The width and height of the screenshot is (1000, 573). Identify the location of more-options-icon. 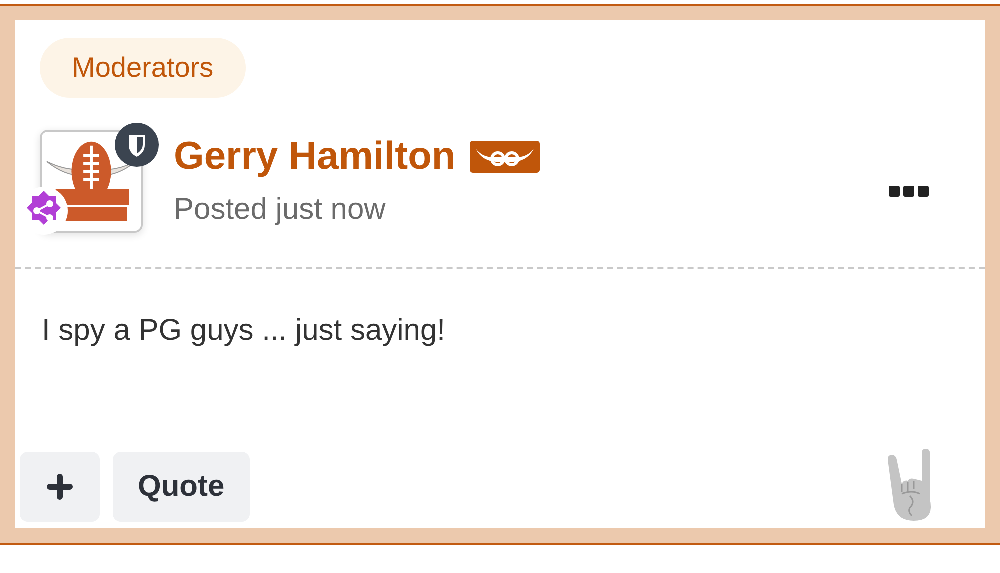
(909, 192).